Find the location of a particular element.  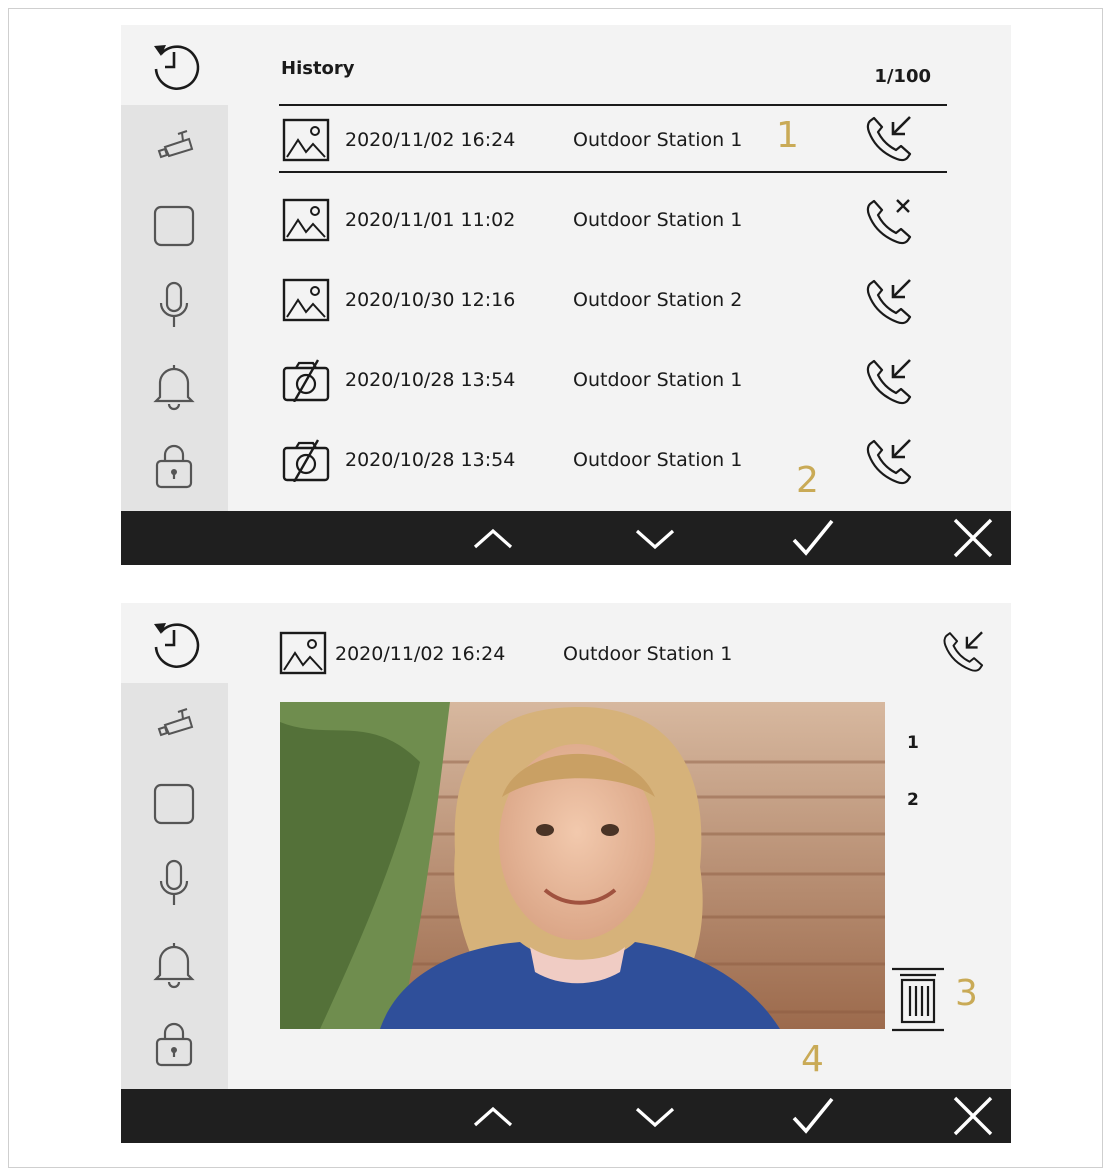

detail-date: 2020/11/02 16:24 is located at coordinates (420, 654).